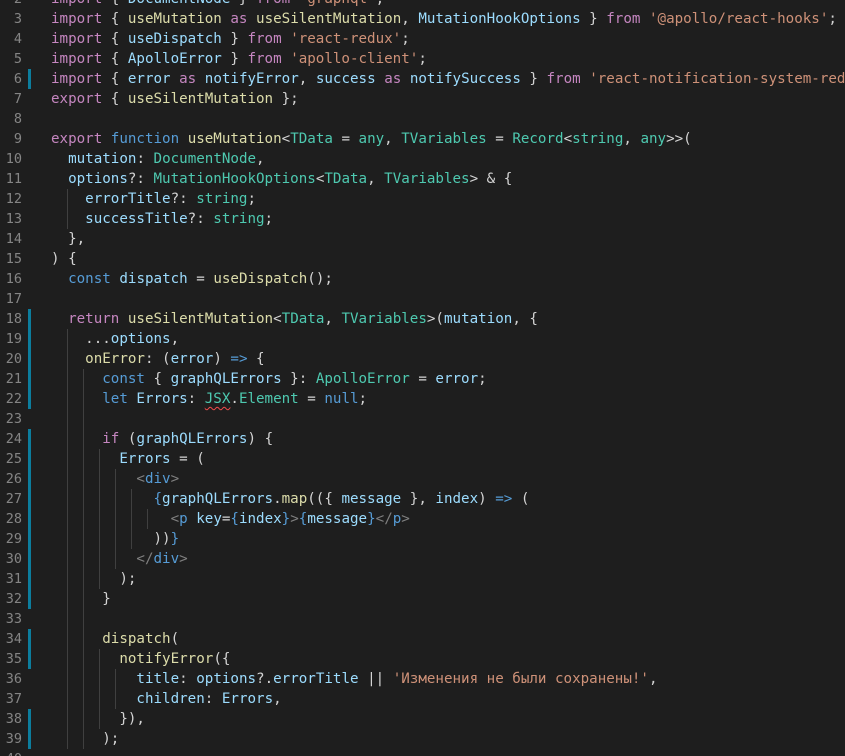 This screenshot has width=845, height=756. I want to click on line-number: 25, so click(13, 459).